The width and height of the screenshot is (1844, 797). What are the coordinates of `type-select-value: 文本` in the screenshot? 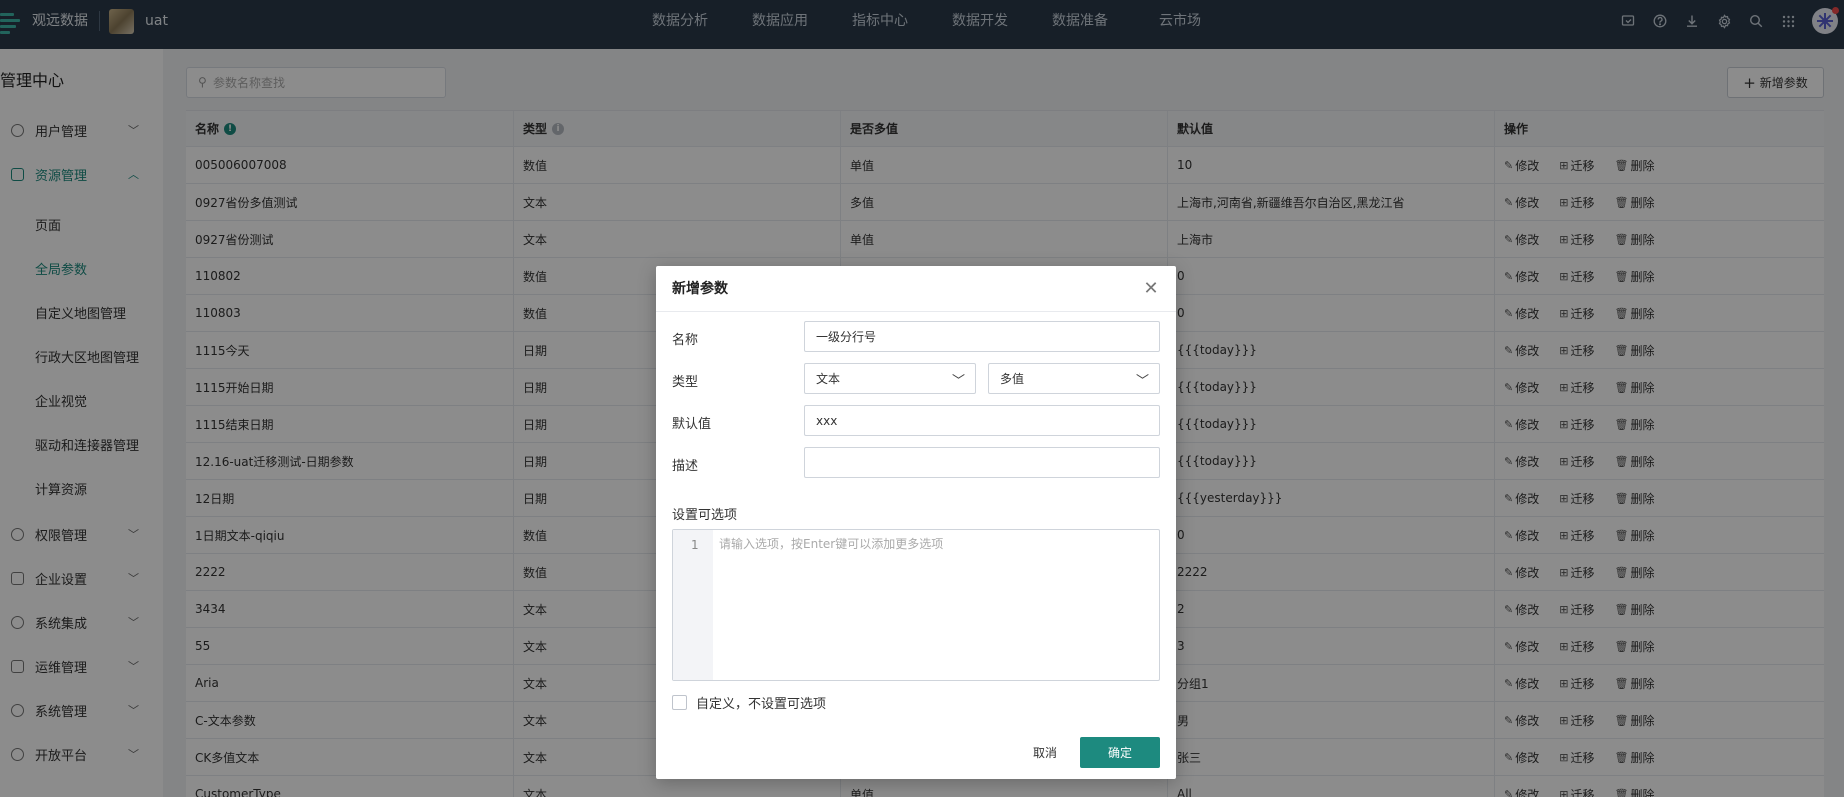 It's located at (828, 379).